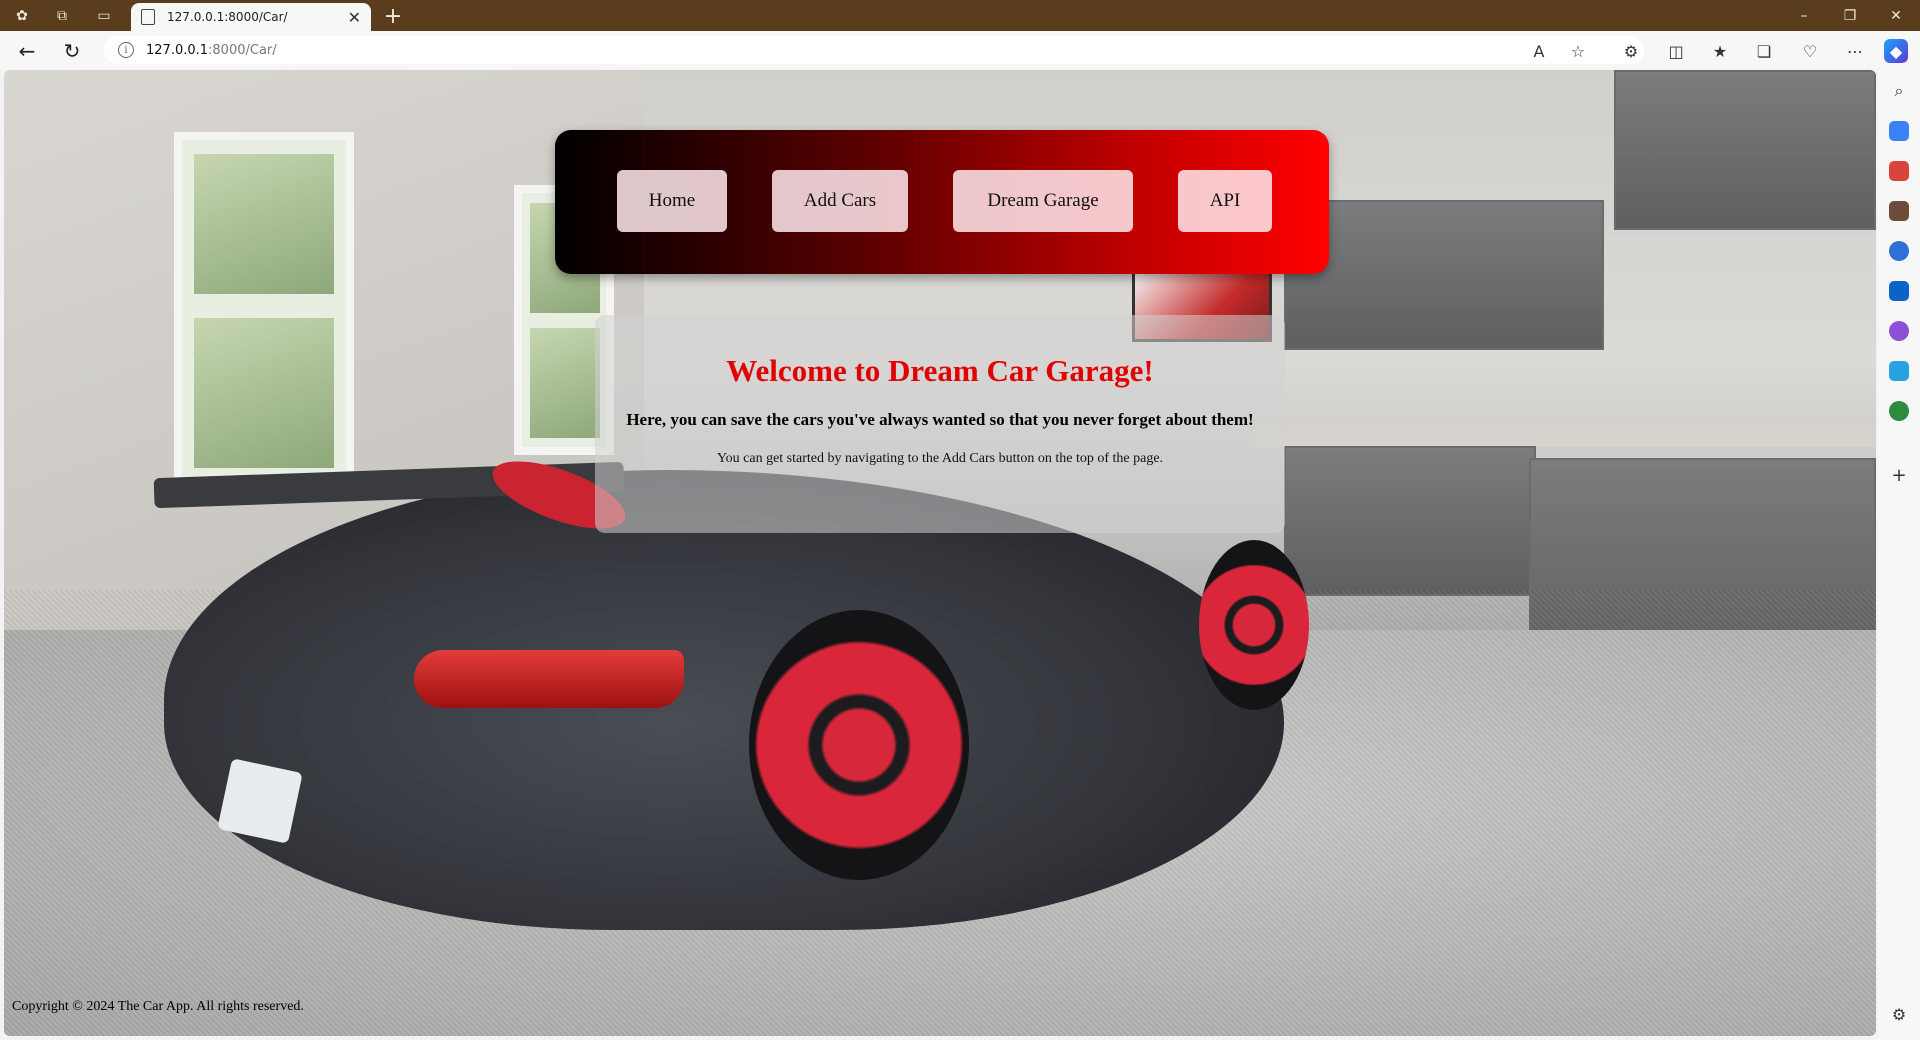  I want to click on browser-sidebar: ⌕ + ⚙, so click(1899, 554).